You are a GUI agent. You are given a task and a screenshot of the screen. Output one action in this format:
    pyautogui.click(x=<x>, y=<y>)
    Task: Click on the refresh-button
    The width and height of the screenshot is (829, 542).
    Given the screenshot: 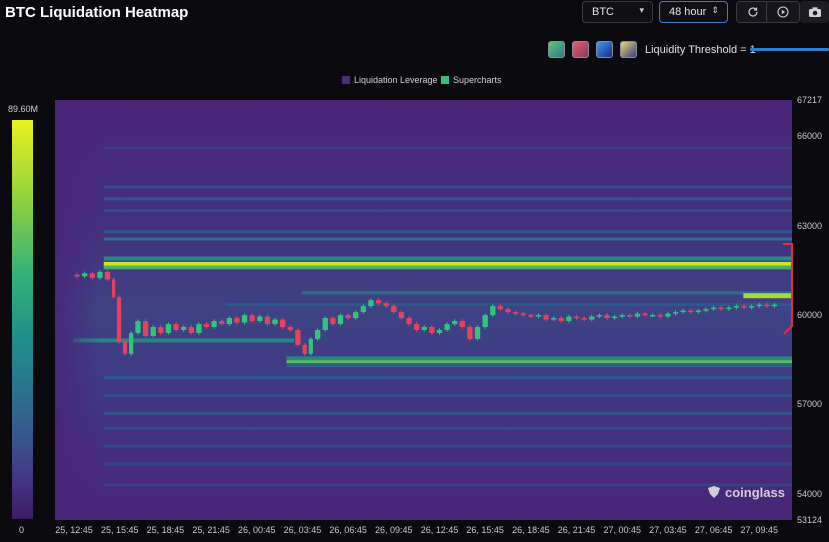 What is the action you would take?
    pyautogui.click(x=753, y=12)
    